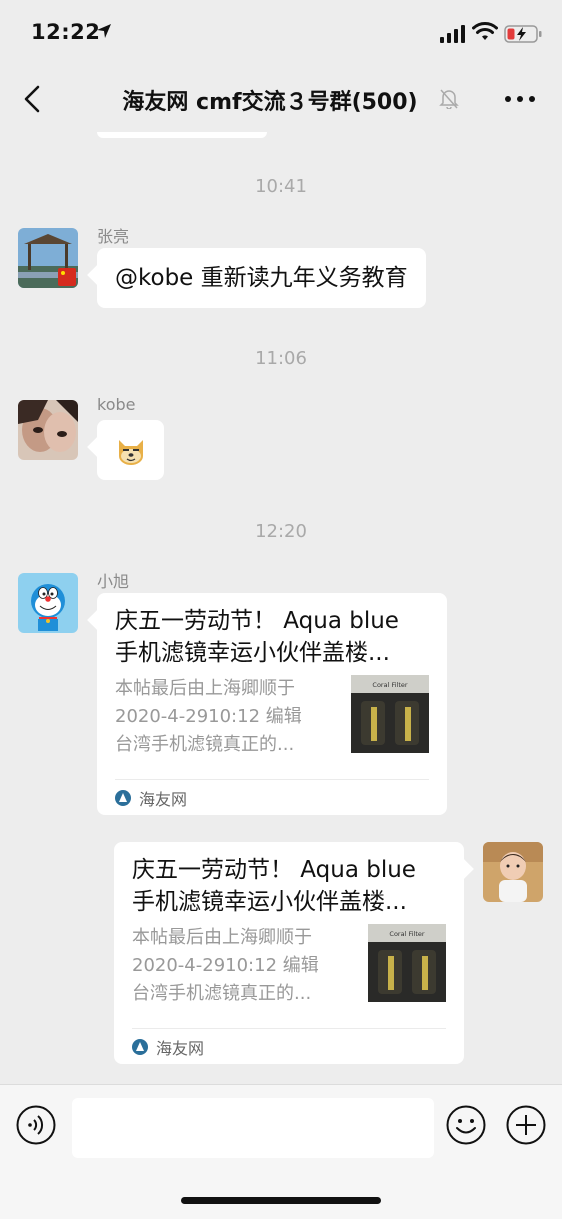 This screenshot has width=562, height=1219. I want to click on sticker-bubble, so click(130, 450).